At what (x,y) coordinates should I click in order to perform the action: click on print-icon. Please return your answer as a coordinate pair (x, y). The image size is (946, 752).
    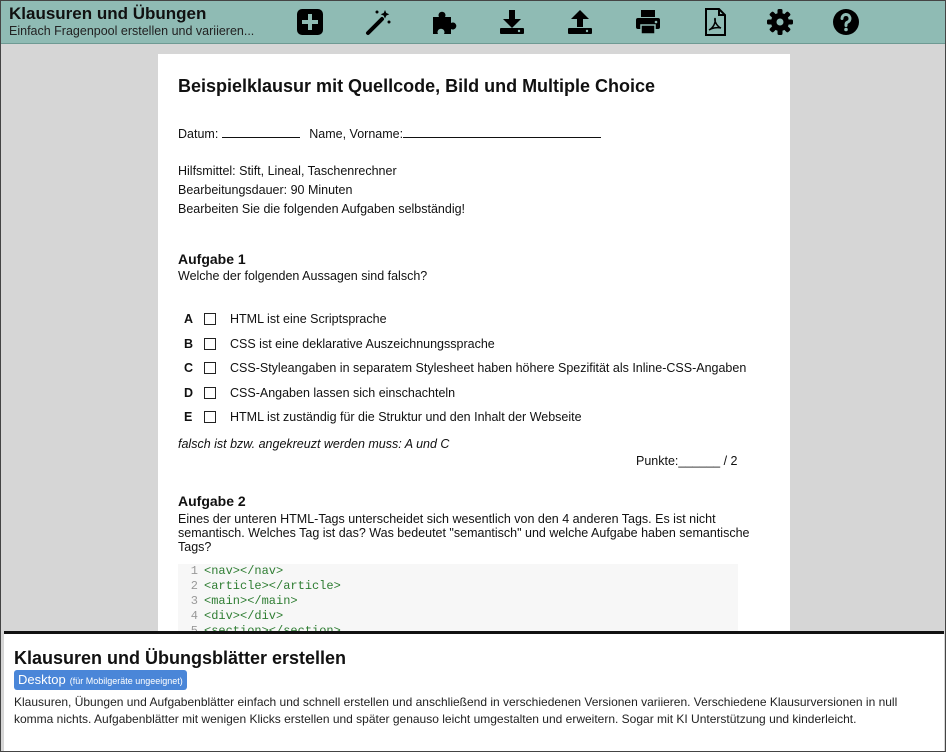
    Looking at the image, I should click on (648, 22).